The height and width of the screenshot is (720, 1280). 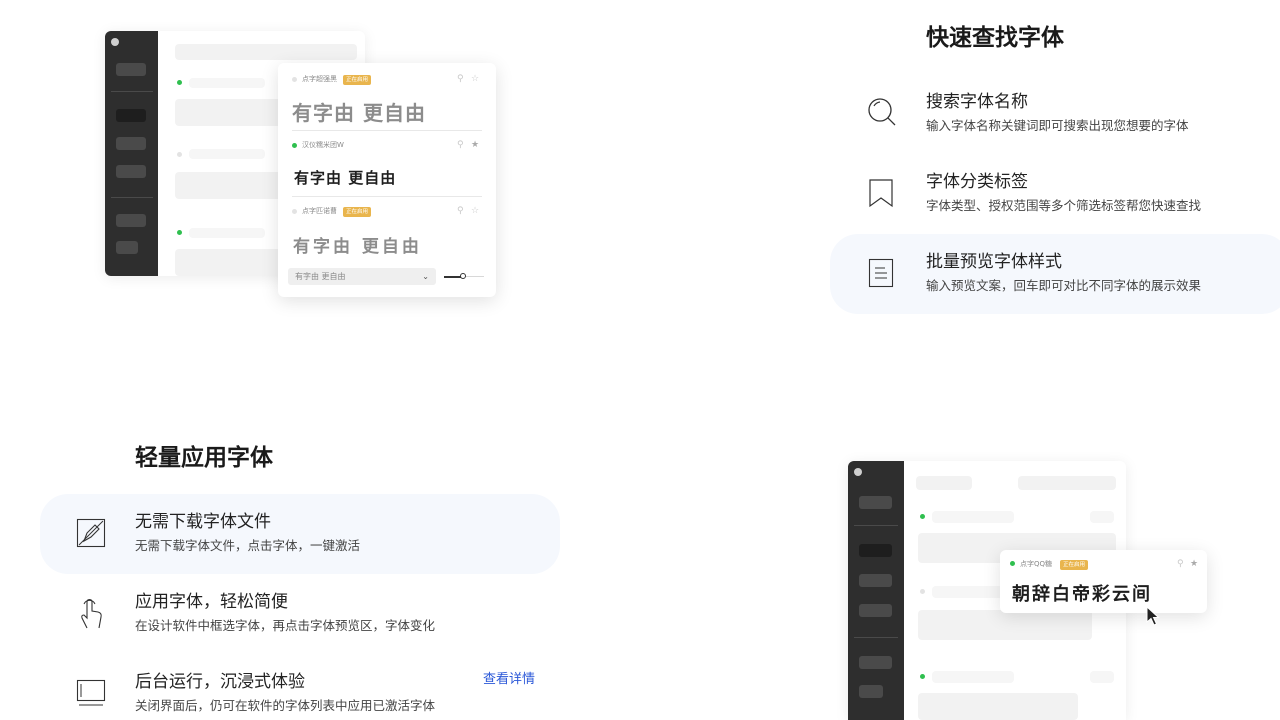 I want to click on feature-item-background: 后台运行，沉浸式体验 关闭界面后，仍可在软件的字体列表中应用已激活字体 查看详情, so click(x=300, y=687).